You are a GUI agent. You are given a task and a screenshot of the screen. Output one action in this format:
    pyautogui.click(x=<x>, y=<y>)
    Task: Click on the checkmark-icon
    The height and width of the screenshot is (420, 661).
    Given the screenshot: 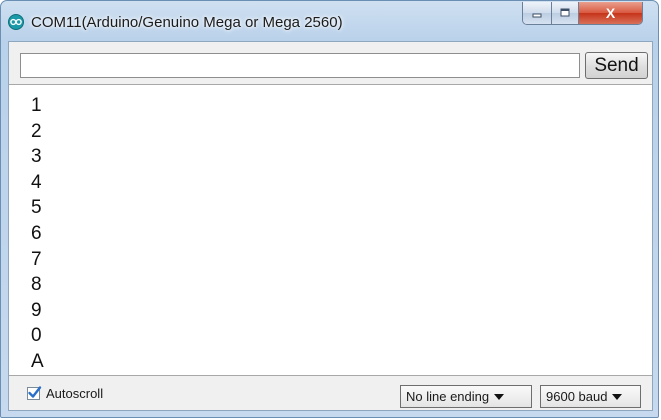 What is the action you would take?
    pyautogui.click(x=35, y=392)
    